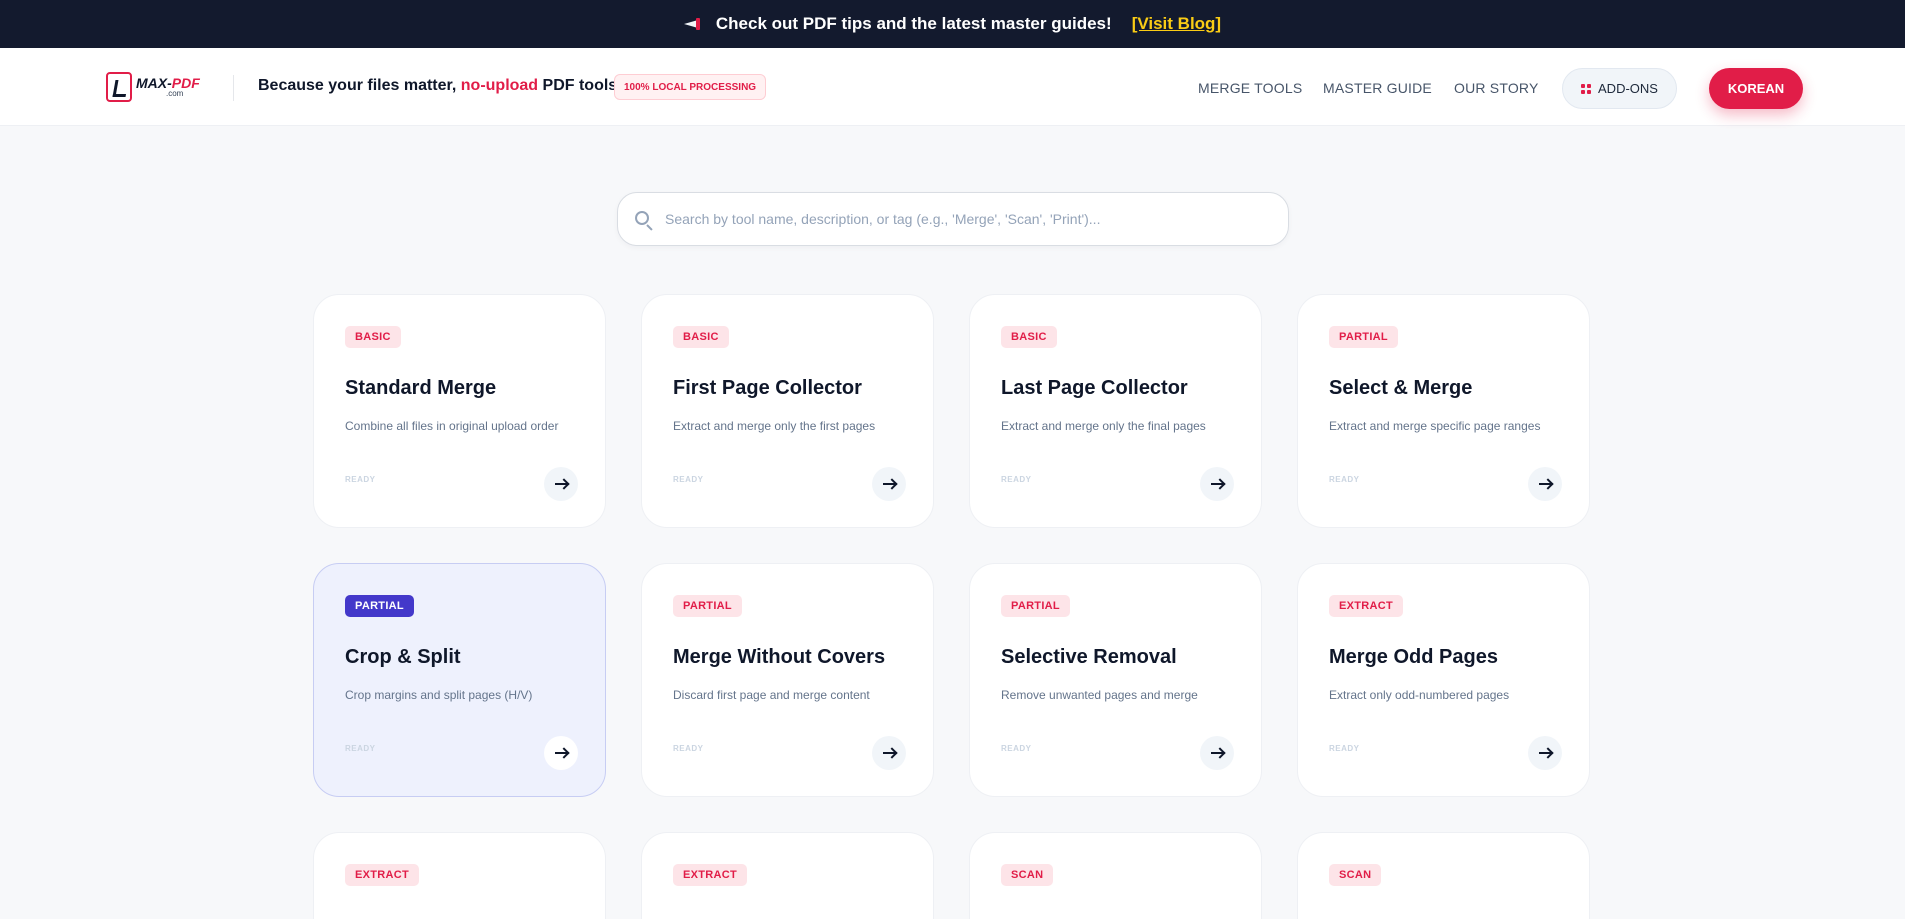 This screenshot has width=1905, height=919. I want to click on card-description: Extract and merge specific page ranges, so click(1435, 426).